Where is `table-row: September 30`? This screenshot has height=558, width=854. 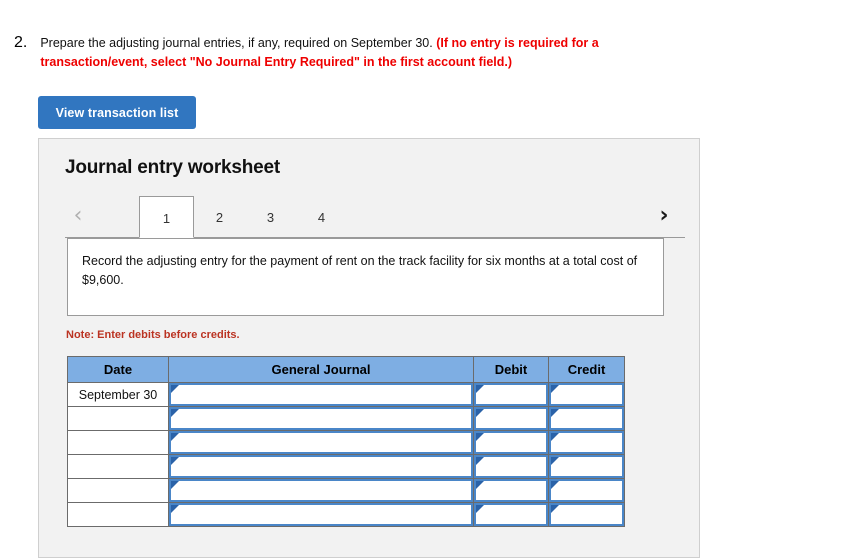 table-row: September 30 is located at coordinates (346, 394).